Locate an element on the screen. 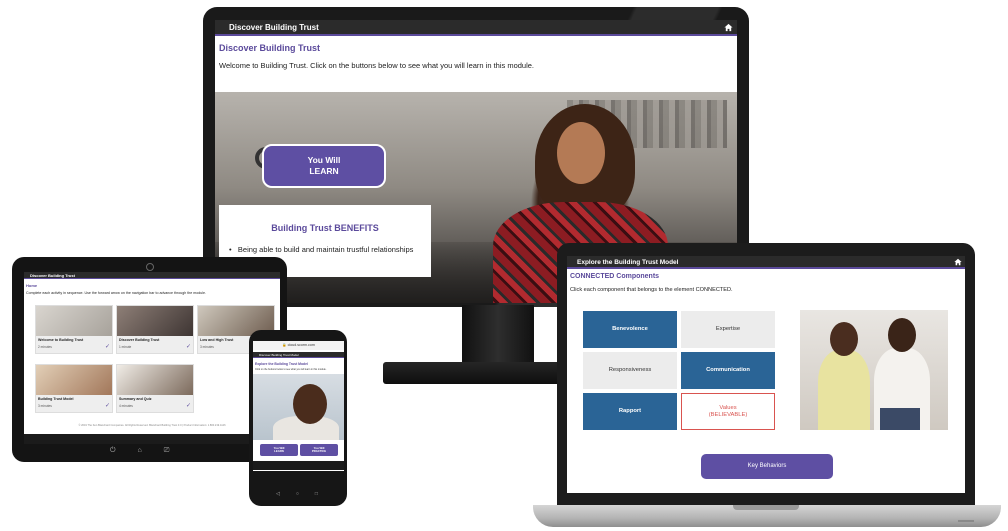  learn-button-line2: LEARN is located at coordinates (324, 171).